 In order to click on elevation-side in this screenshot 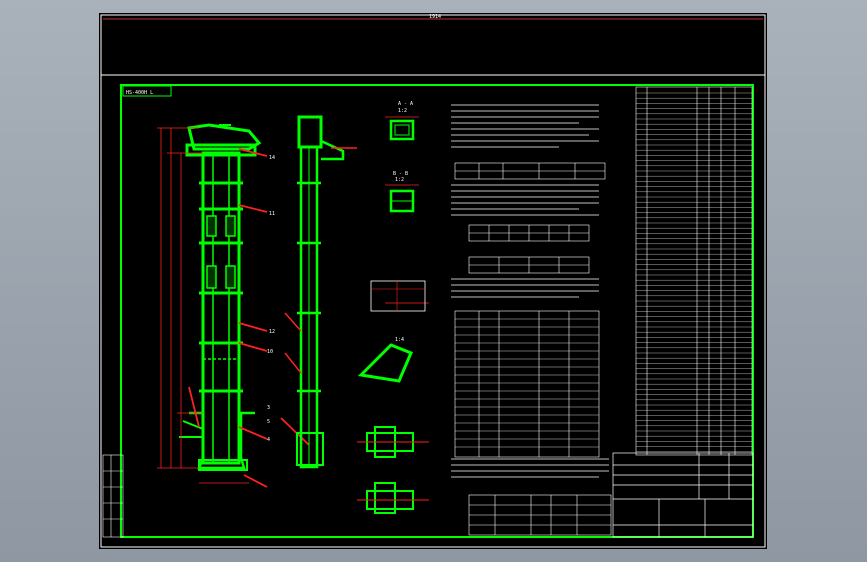, I will do `click(320, 292)`.